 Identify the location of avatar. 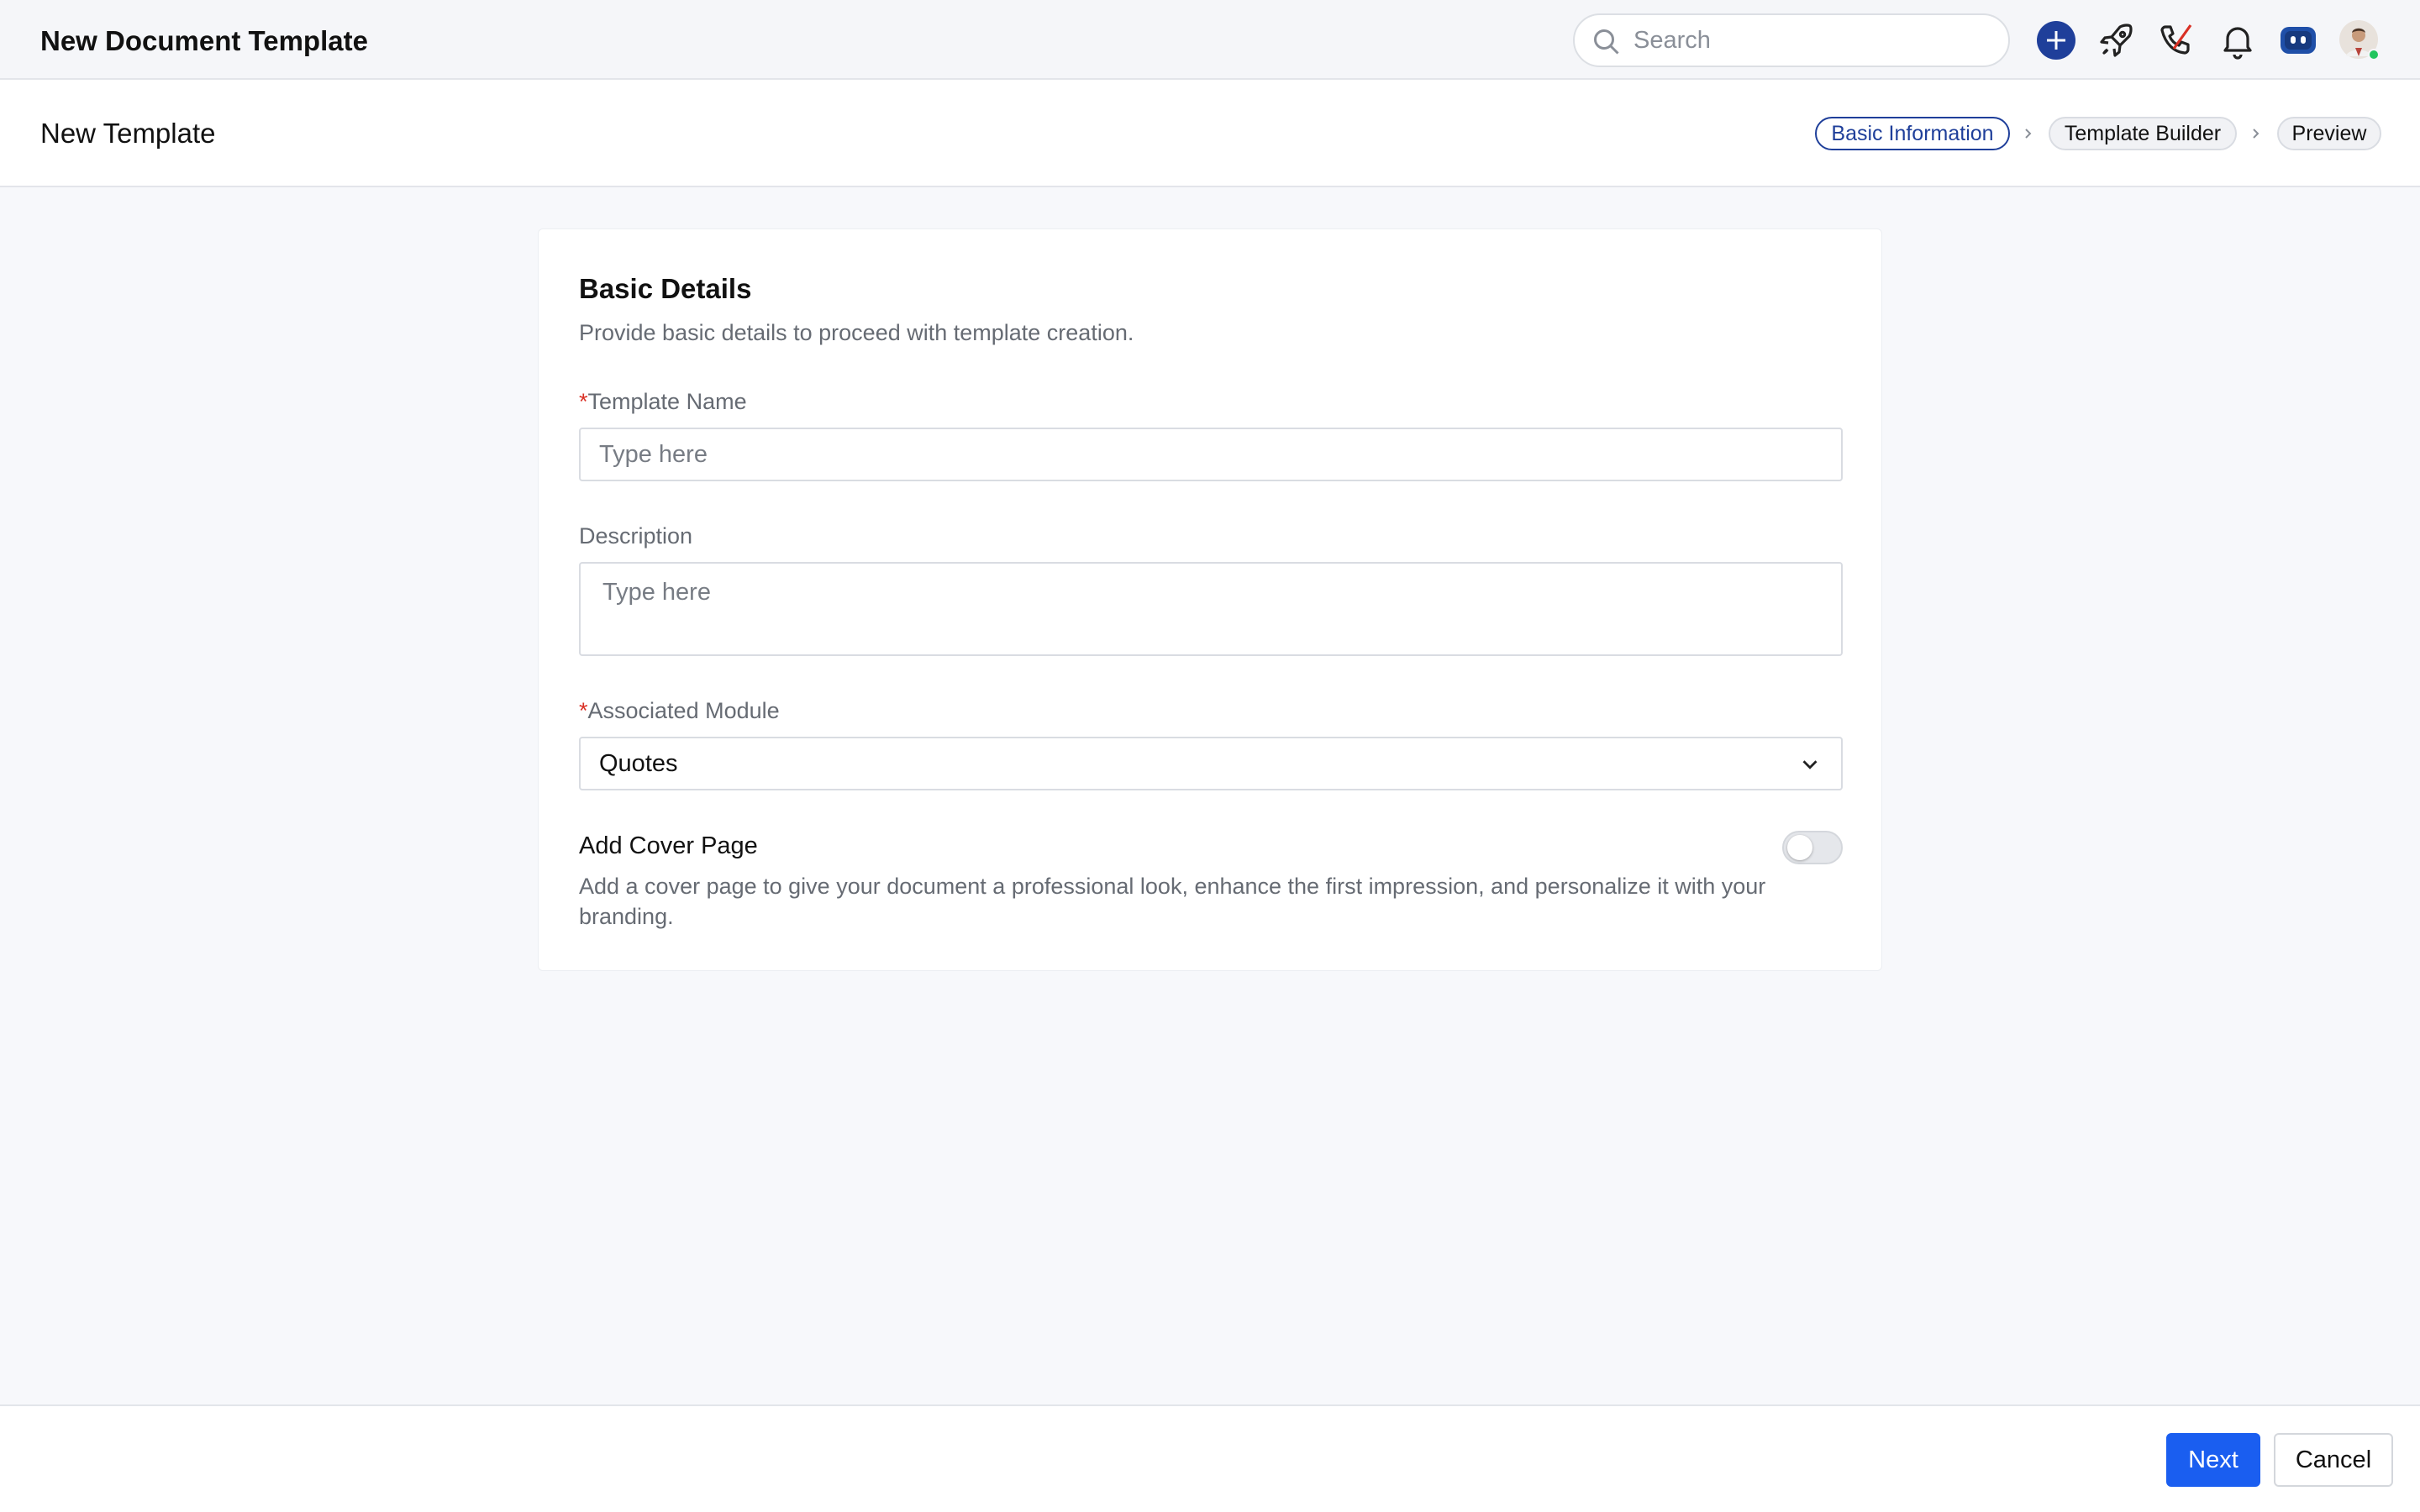
(2359, 40).